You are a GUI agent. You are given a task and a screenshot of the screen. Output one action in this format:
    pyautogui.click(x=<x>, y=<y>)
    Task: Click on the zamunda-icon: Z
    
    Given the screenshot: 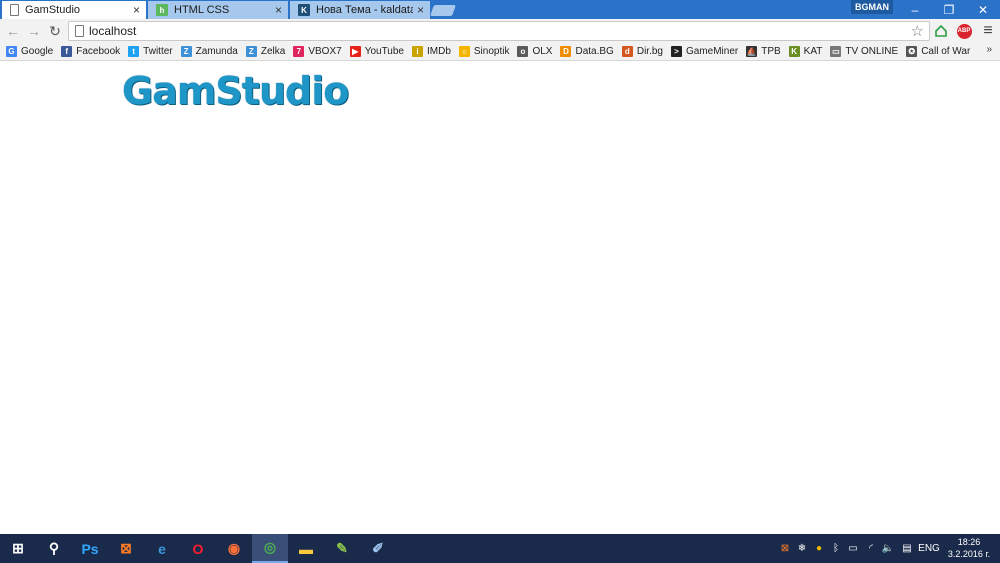 What is the action you would take?
    pyautogui.click(x=186, y=51)
    